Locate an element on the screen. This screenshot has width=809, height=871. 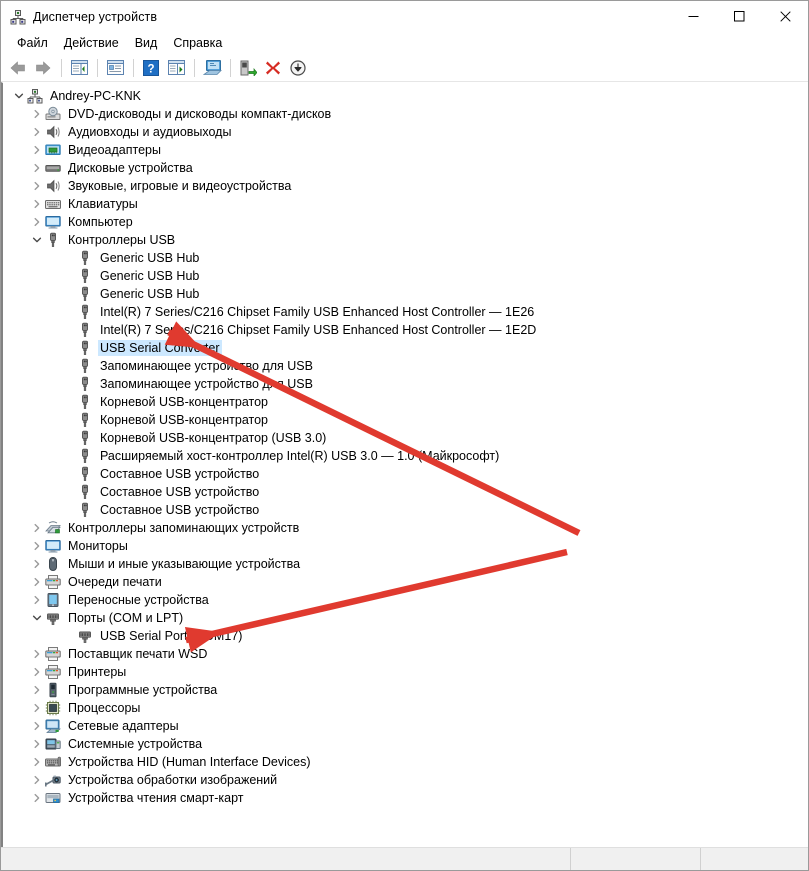
tree-node: USB Serial Converter is located at coordinates (405, 348).